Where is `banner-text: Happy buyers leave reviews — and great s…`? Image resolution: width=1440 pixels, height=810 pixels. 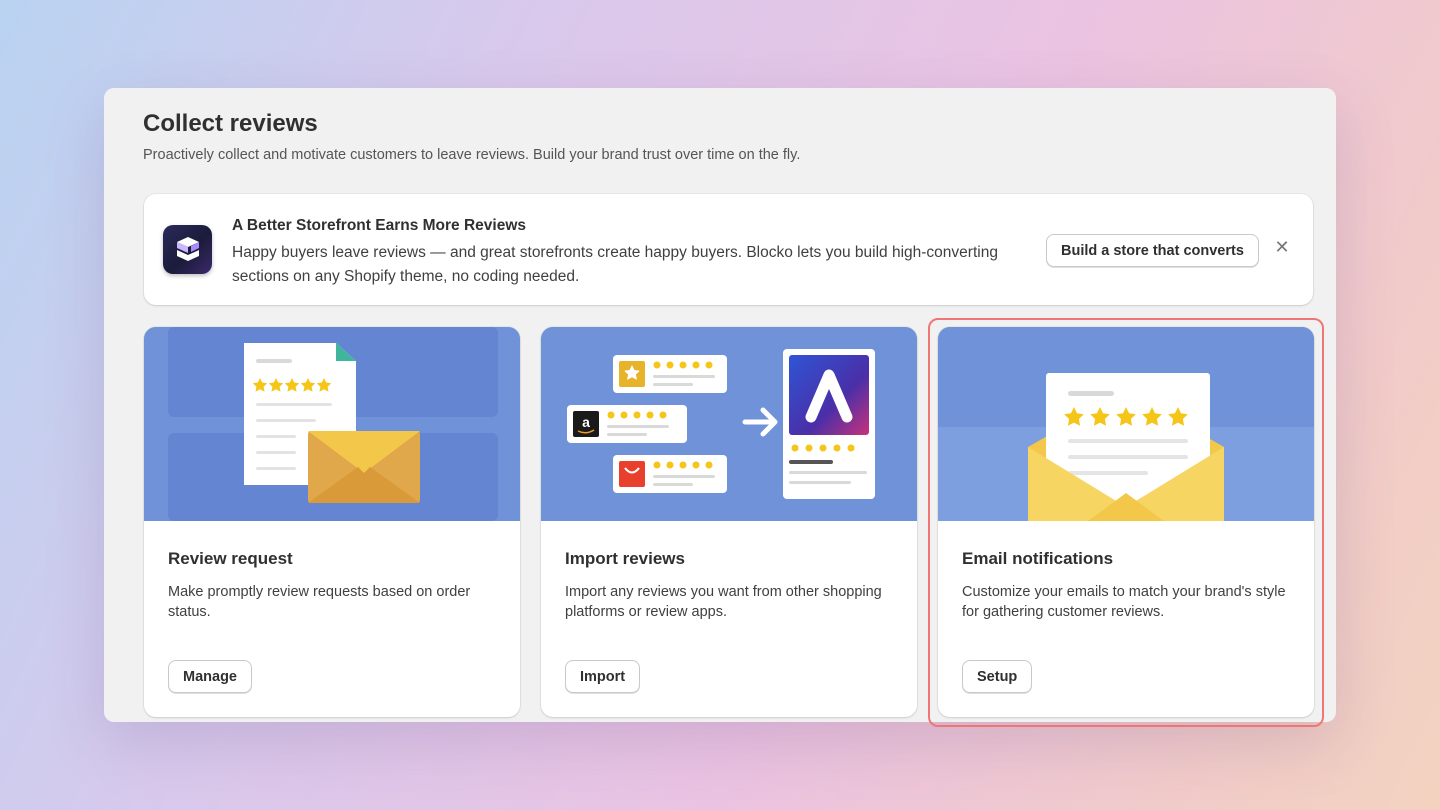
banner-text: Happy buyers leave reviews — and great s… is located at coordinates (615, 264).